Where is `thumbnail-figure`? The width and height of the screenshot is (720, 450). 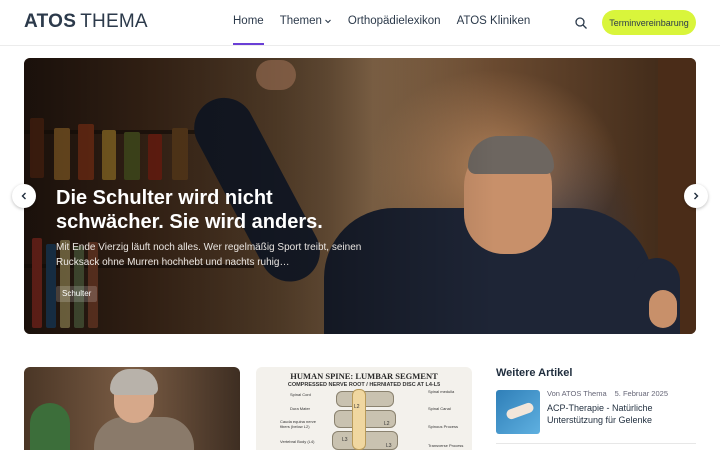
thumbnail-figure is located at coordinates (520, 411).